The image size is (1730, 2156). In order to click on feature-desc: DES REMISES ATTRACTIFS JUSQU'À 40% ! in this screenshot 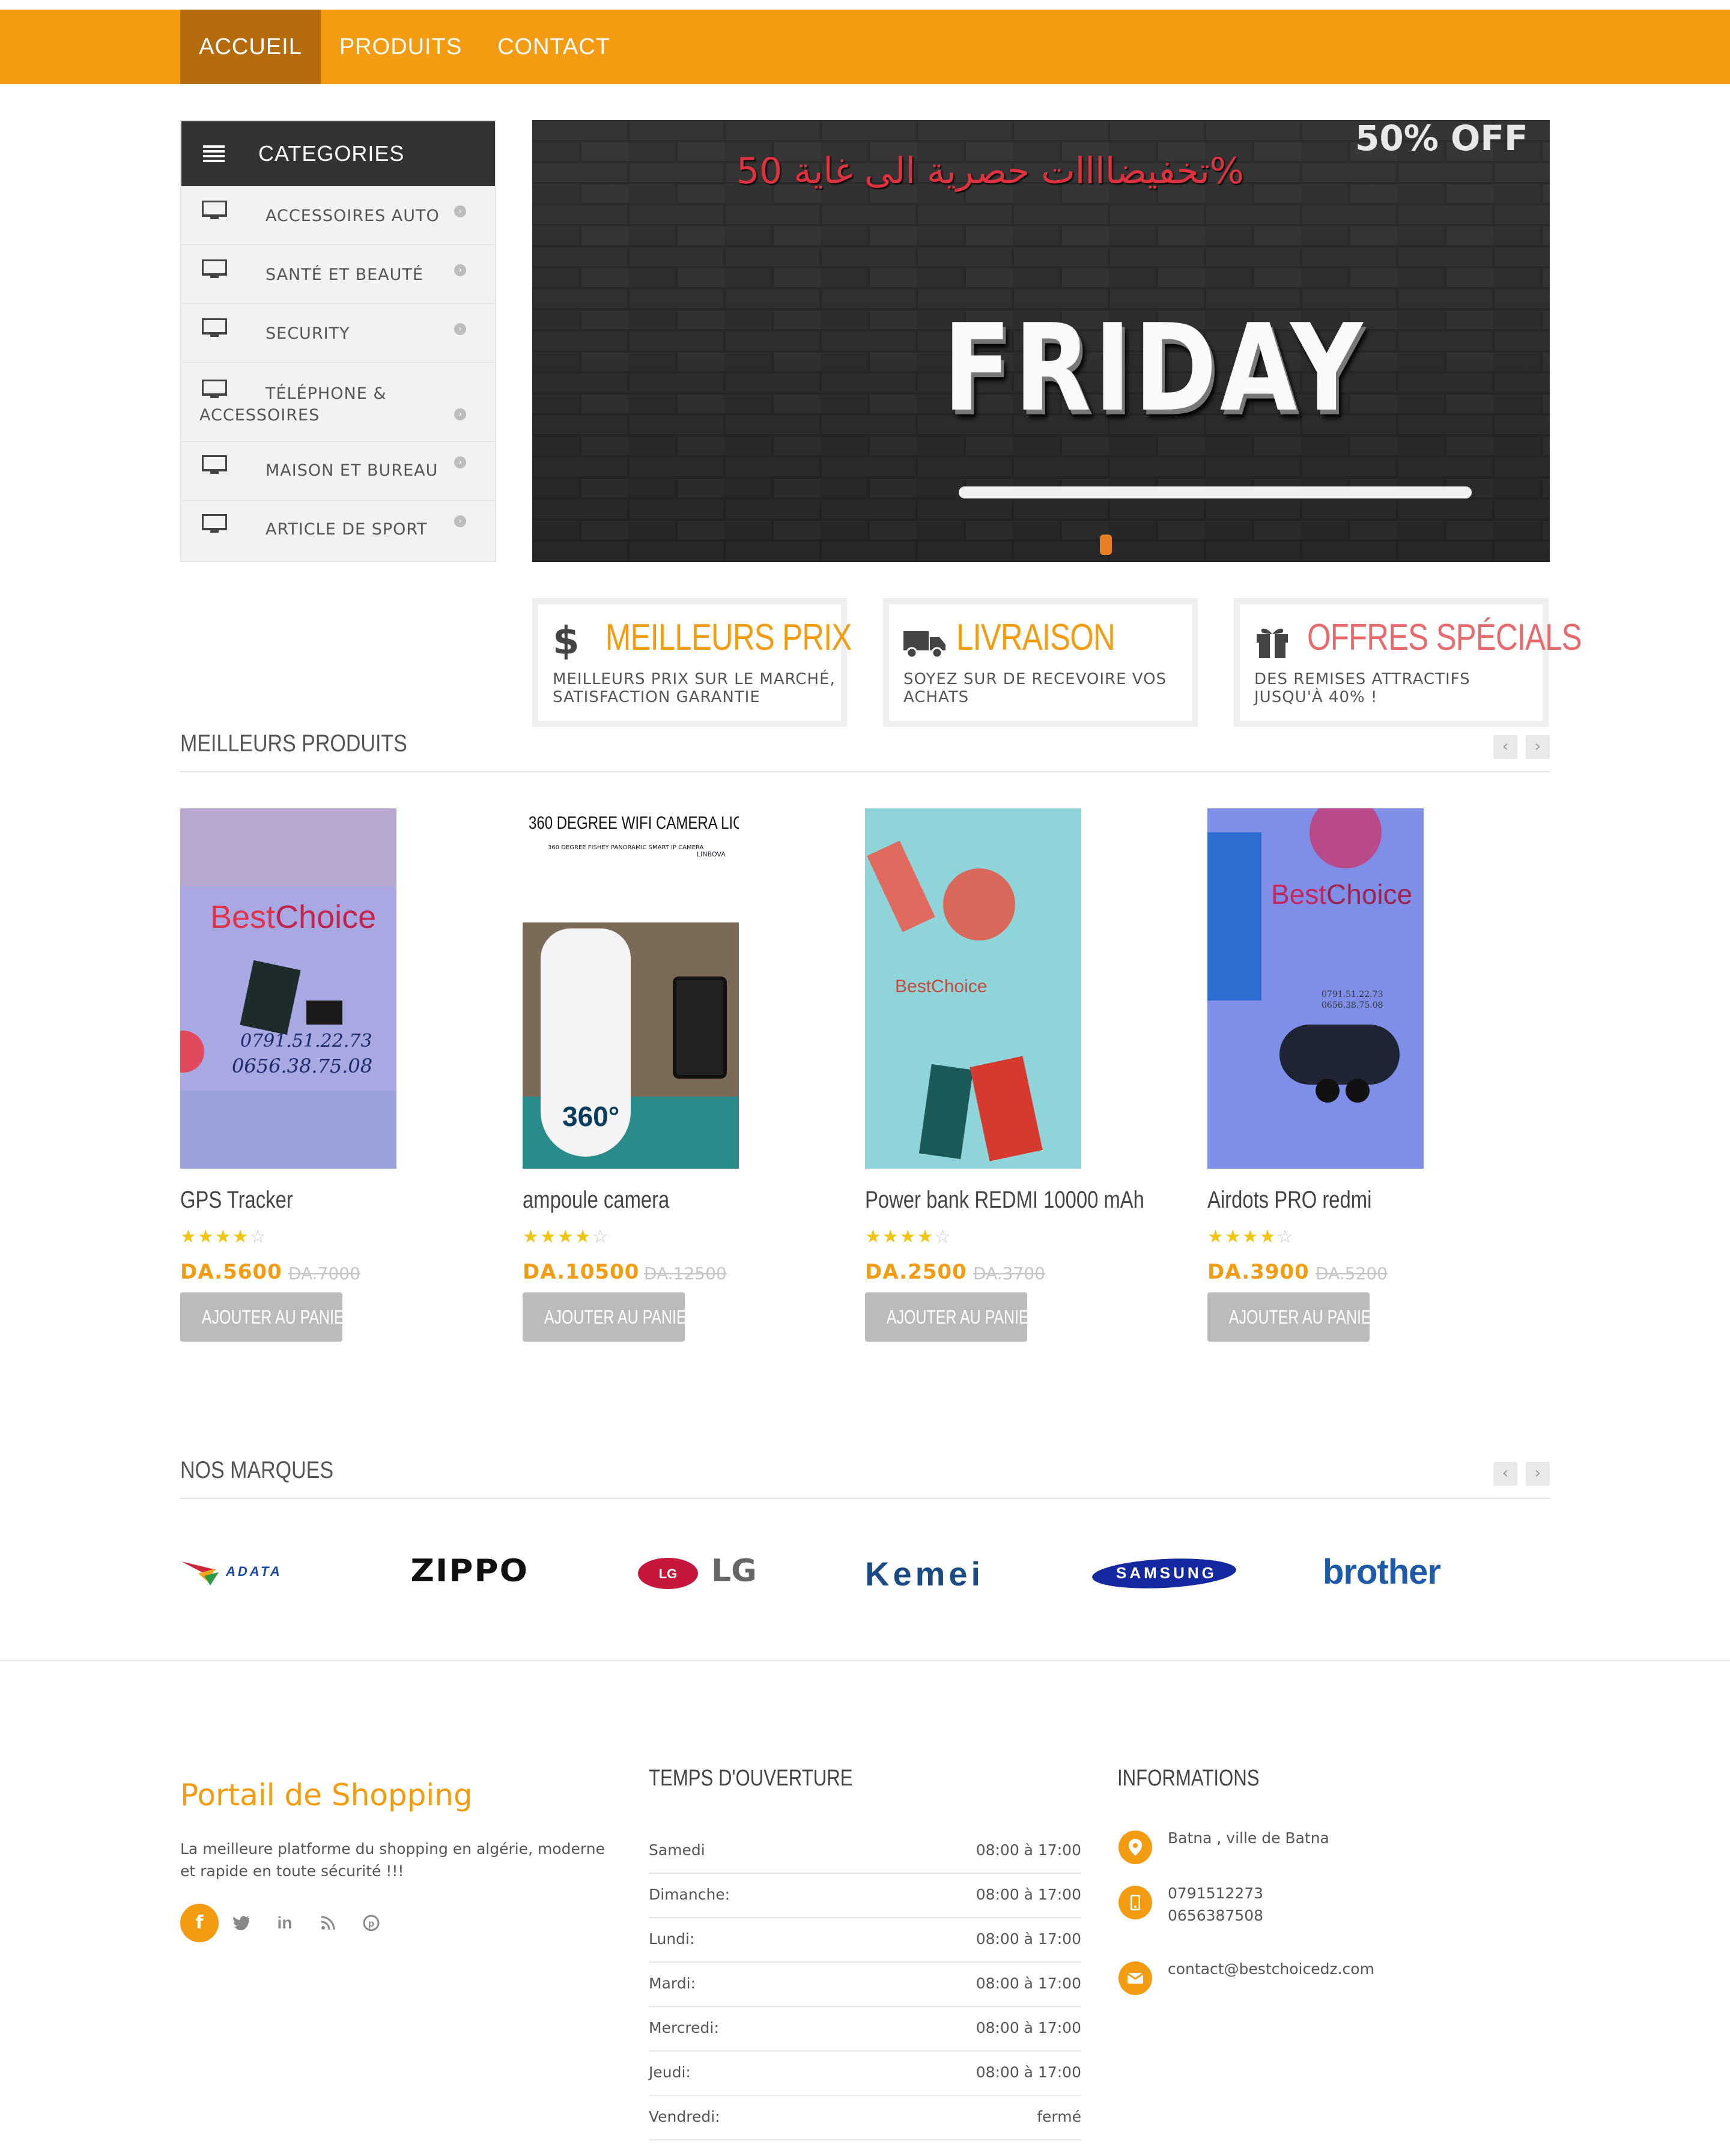, I will do `click(1362, 688)`.